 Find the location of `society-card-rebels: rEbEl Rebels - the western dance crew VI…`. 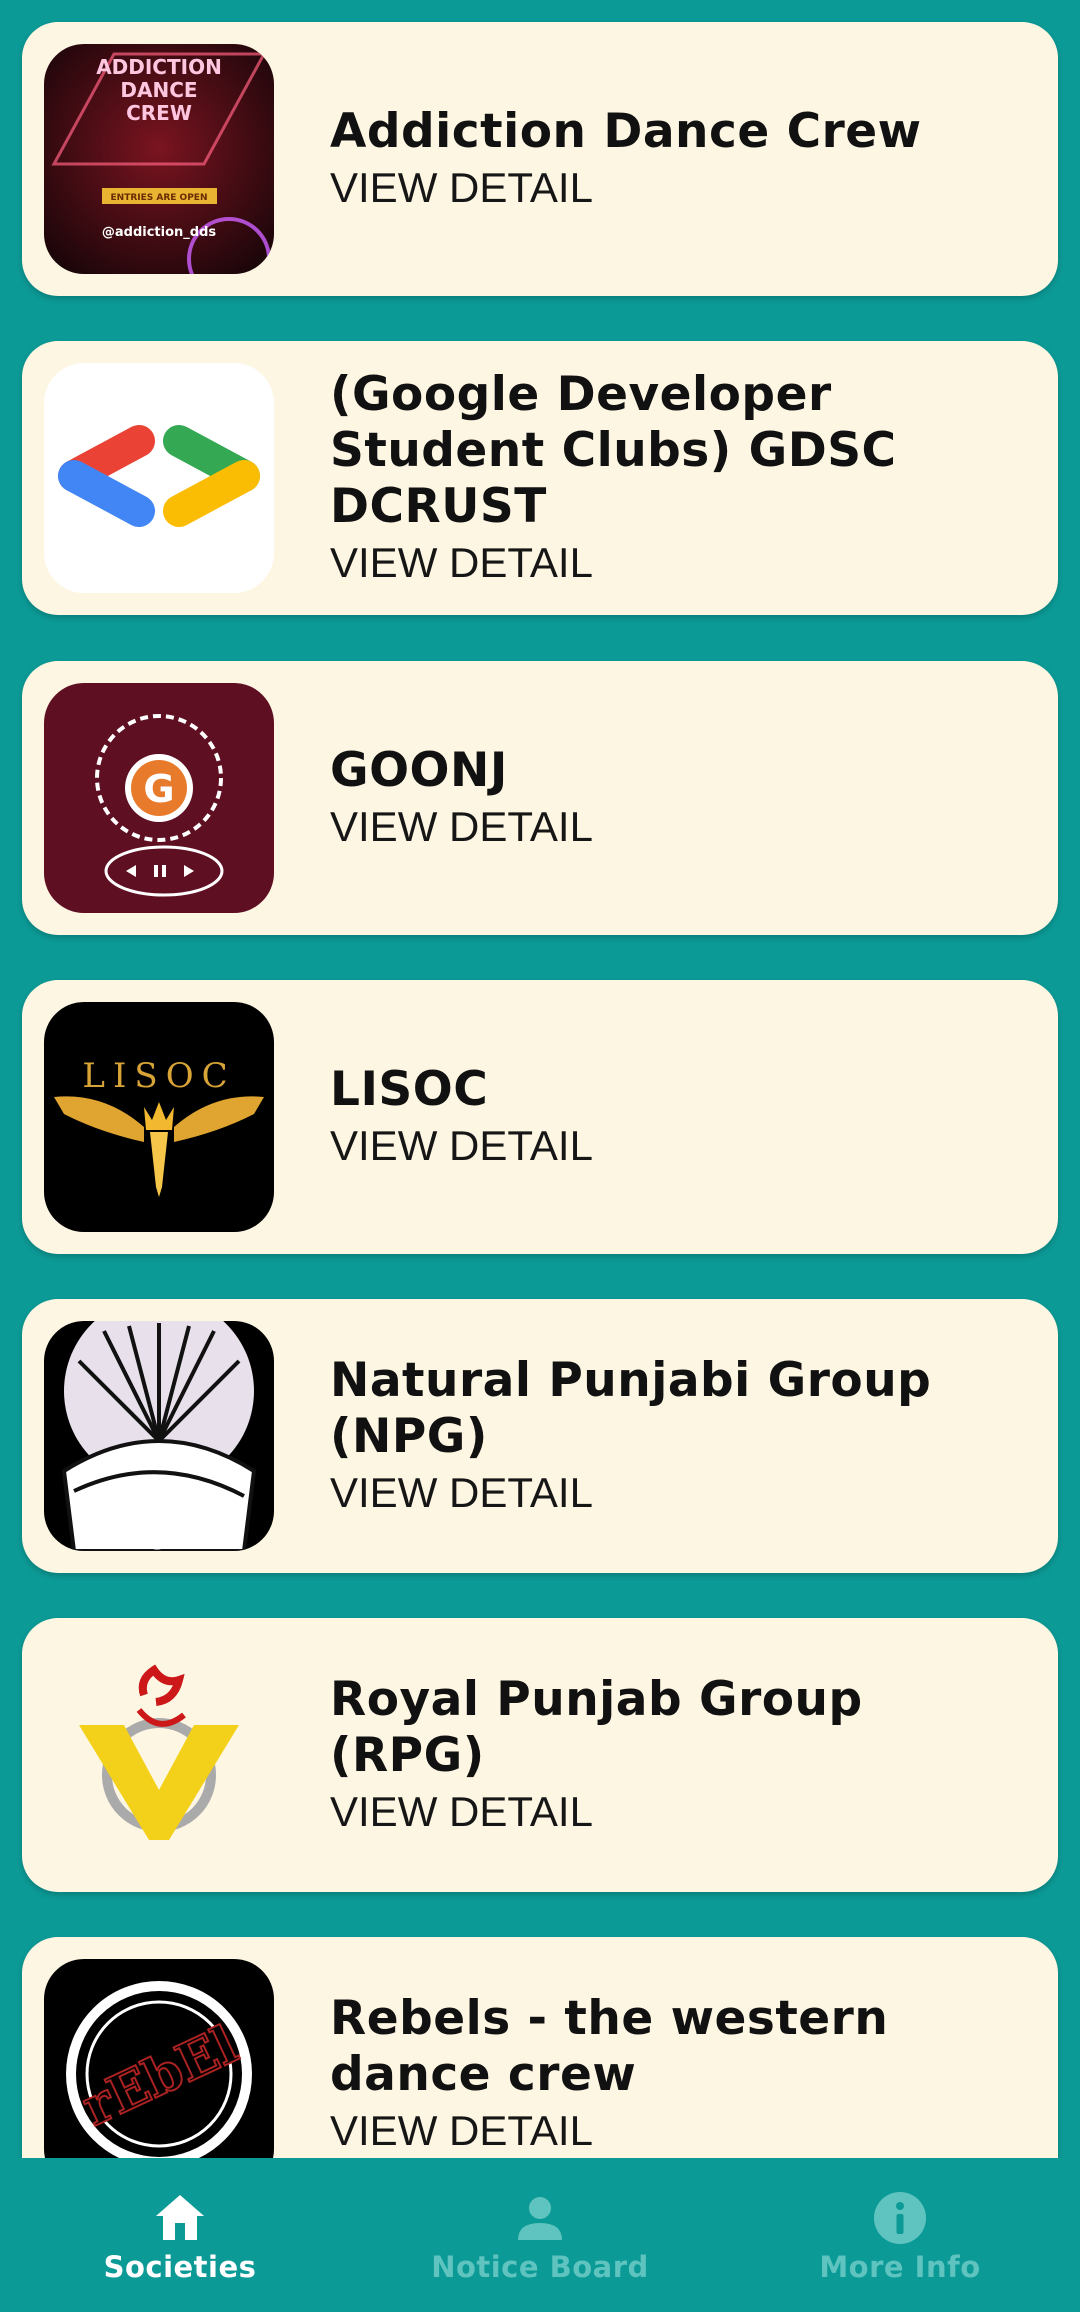

society-card-rebels: rEbEl Rebels - the western dance crew VI… is located at coordinates (540, 2047).